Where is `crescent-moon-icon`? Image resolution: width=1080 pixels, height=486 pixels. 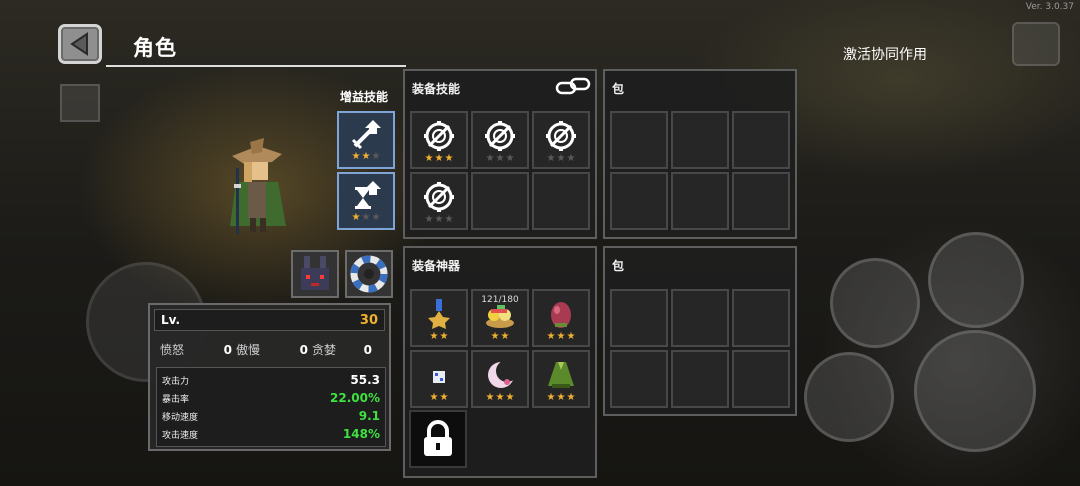 crescent-moon-icon is located at coordinates (501, 374).